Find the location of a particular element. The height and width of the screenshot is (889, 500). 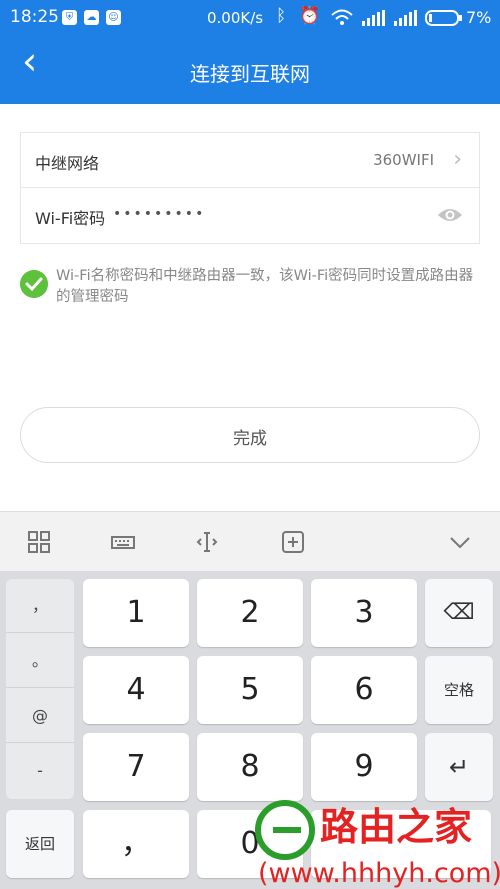

delete-key: ⌫ is located at coordinates (459, 613).